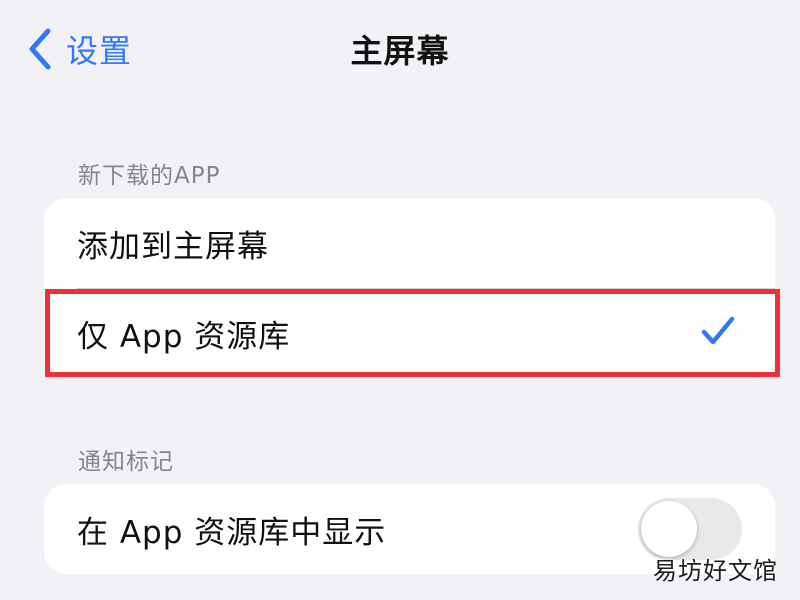  I want to click on option-app-library-only: 仅 App 资源库, so click(409, 333).